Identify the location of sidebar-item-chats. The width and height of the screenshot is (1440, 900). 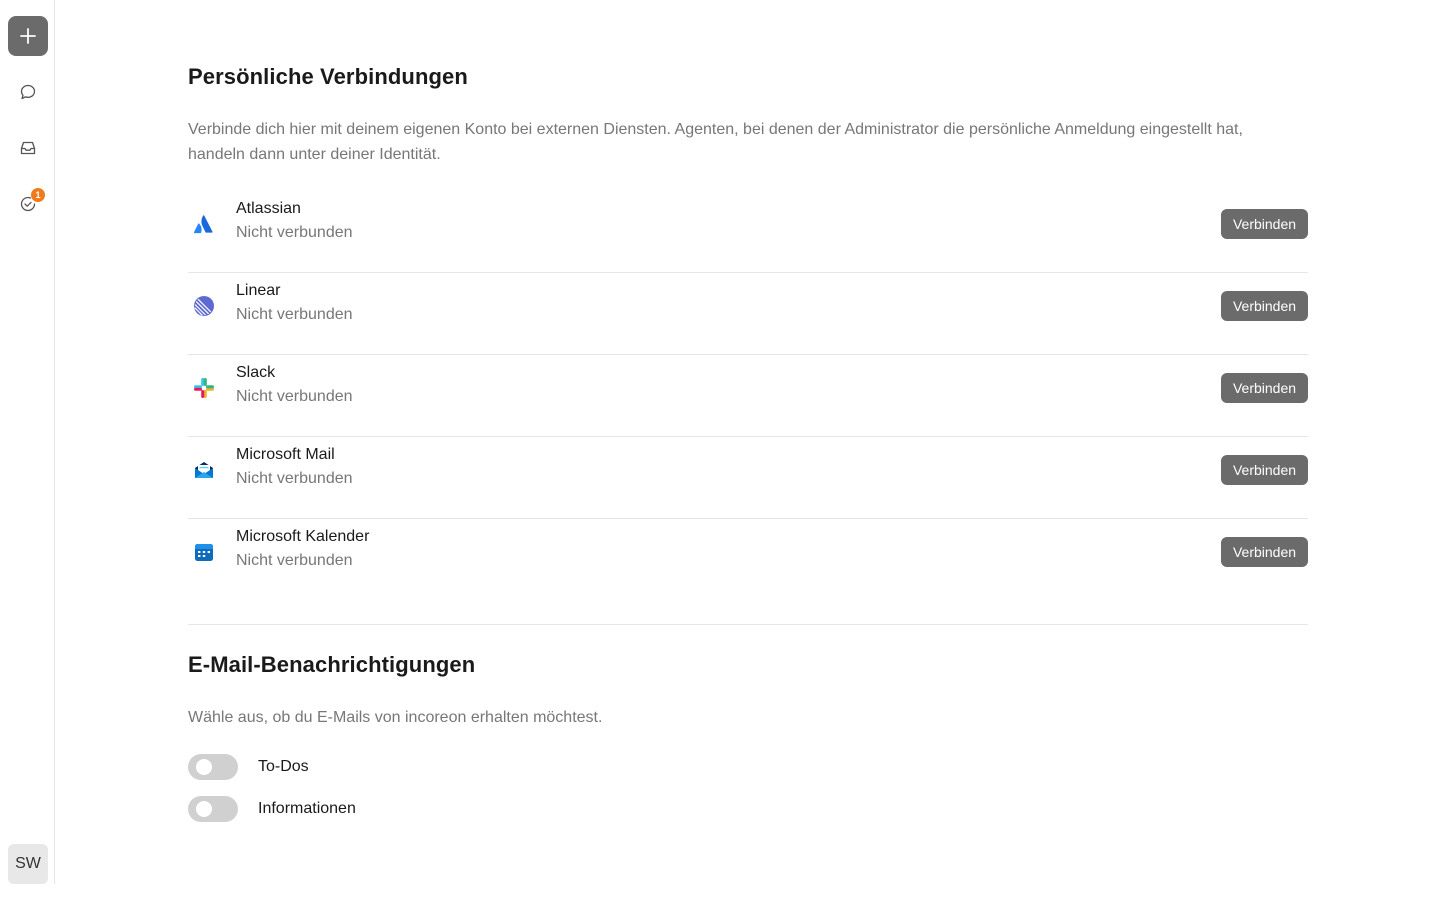
(28, 92).